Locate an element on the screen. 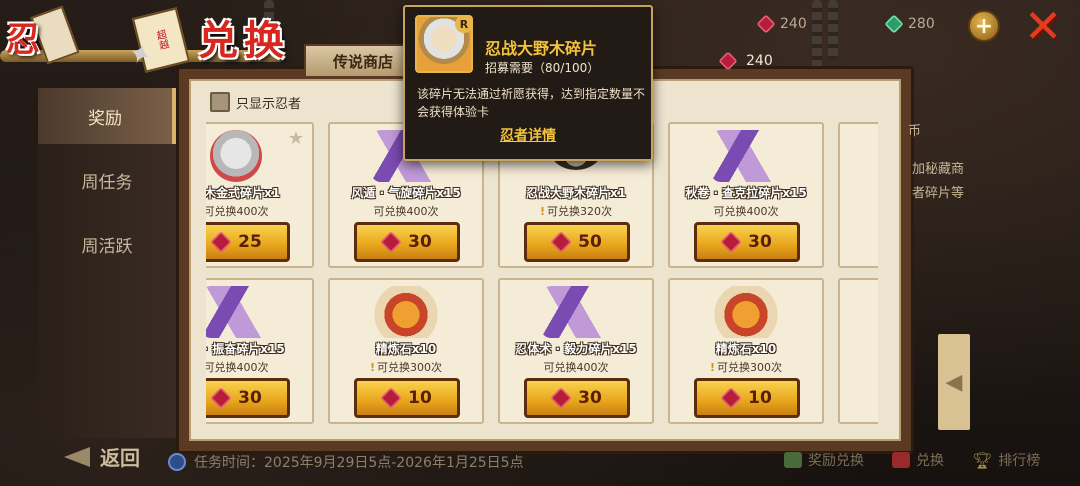  reward-icon is located at coordinates (793, 460).